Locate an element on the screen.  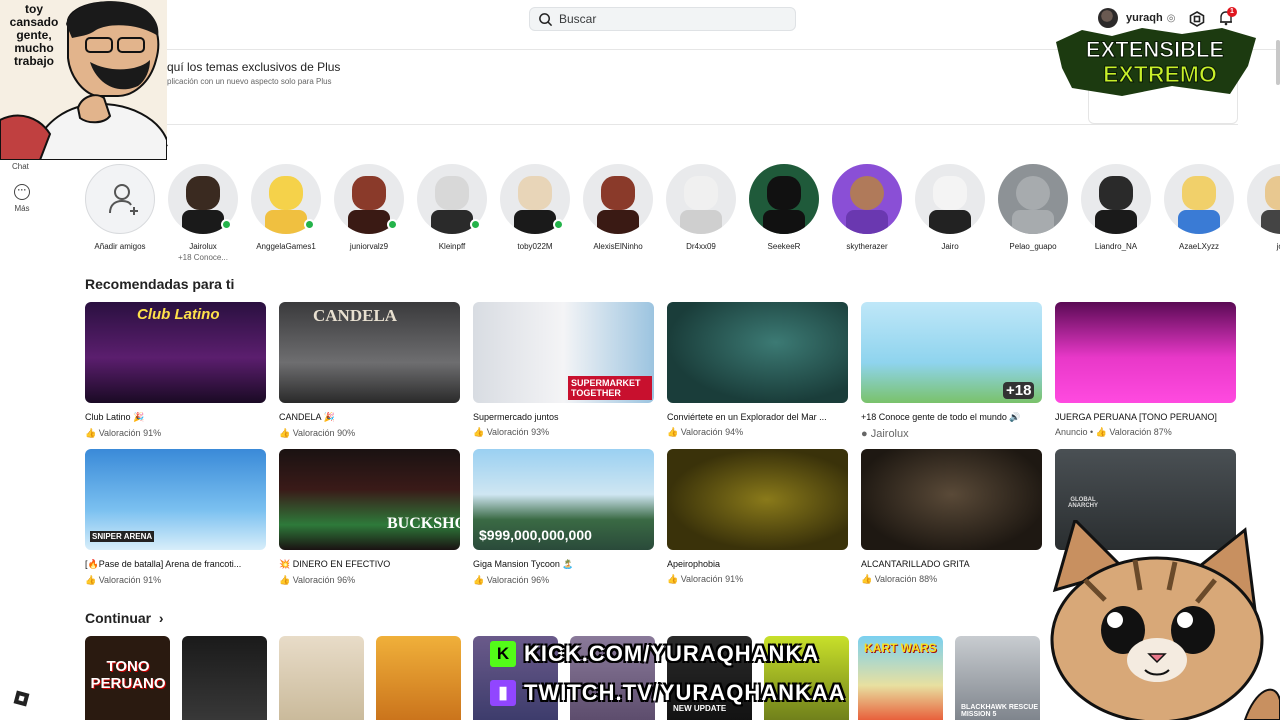
continue-card: KART WARS is located at coordinates (900, 678).